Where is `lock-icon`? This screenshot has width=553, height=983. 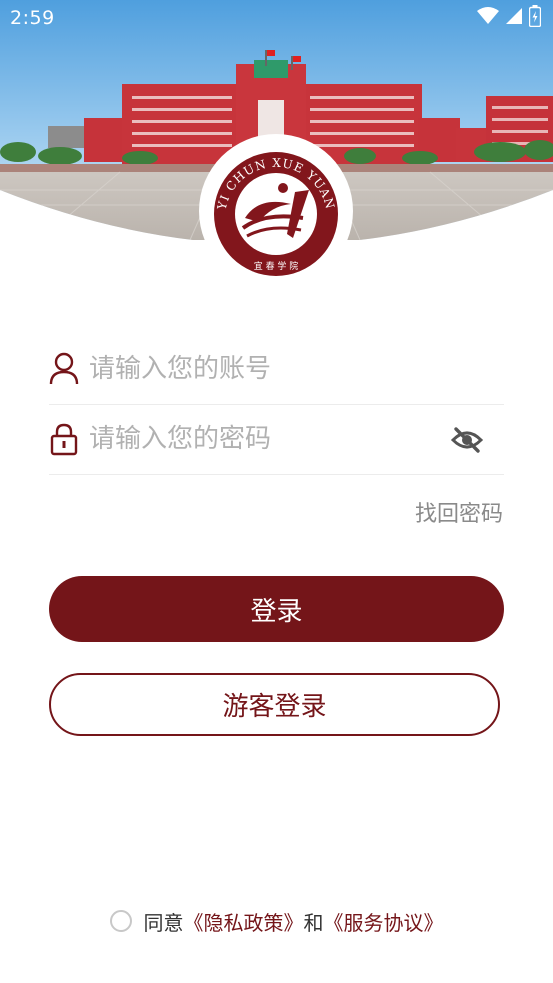 lock-icon is located at coordinates (64, 439).